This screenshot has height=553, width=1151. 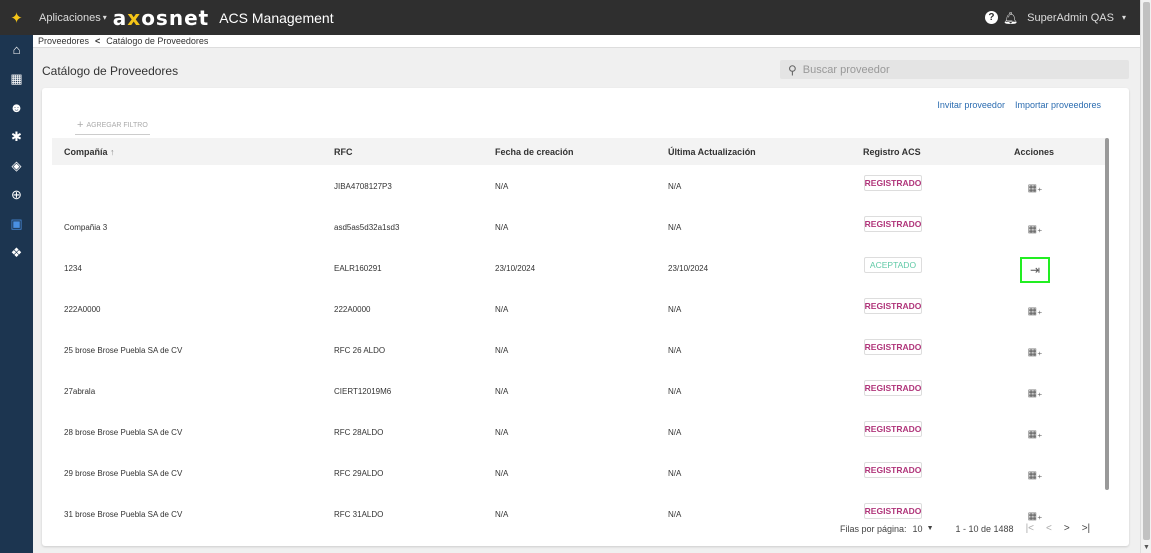 I want to click on login-icon: ⇥, so click(x=1035, y=270).